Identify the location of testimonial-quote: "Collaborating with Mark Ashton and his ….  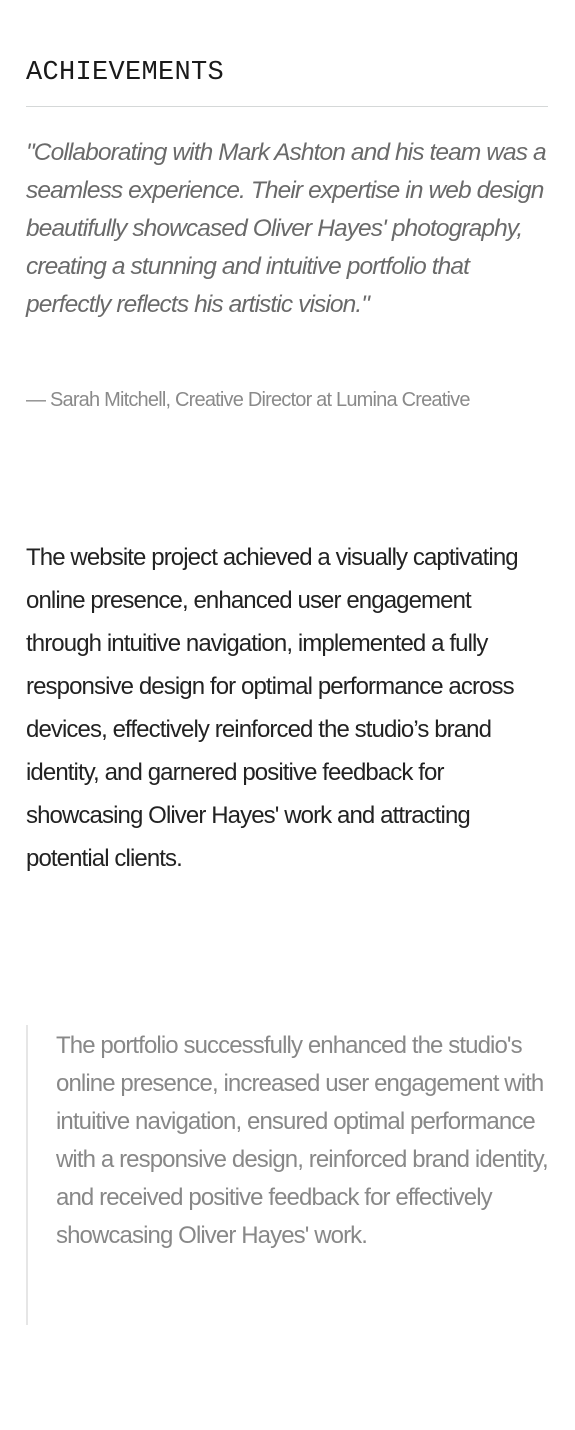
(286, 228).